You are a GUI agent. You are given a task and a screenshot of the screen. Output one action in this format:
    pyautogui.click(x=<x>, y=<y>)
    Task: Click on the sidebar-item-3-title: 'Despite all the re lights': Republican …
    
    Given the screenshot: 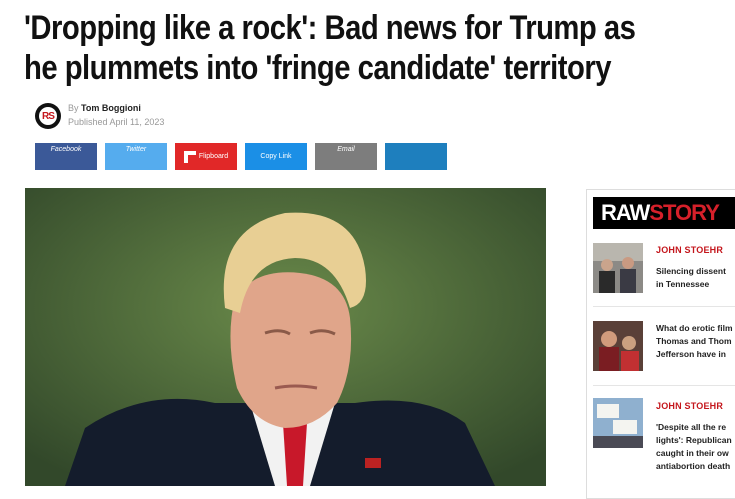 What is the action you would take?
    pyautogui.click(x=695, y=447)
    